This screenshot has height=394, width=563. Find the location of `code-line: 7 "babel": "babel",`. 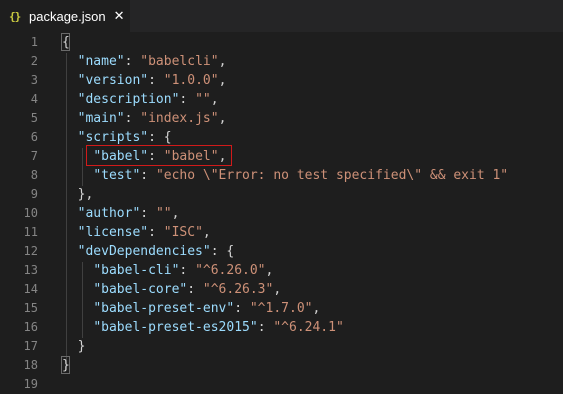

code-line: 7 "babel": "babel", is located at coordinates (281, 156).